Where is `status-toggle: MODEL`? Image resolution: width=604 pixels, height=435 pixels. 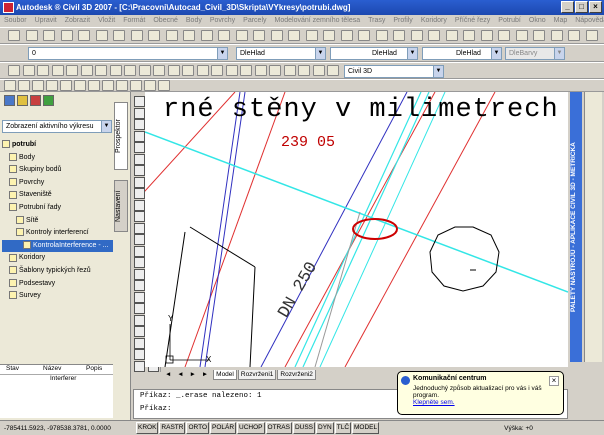
status-toggle: MODEL is located at coordinates (366, 428).